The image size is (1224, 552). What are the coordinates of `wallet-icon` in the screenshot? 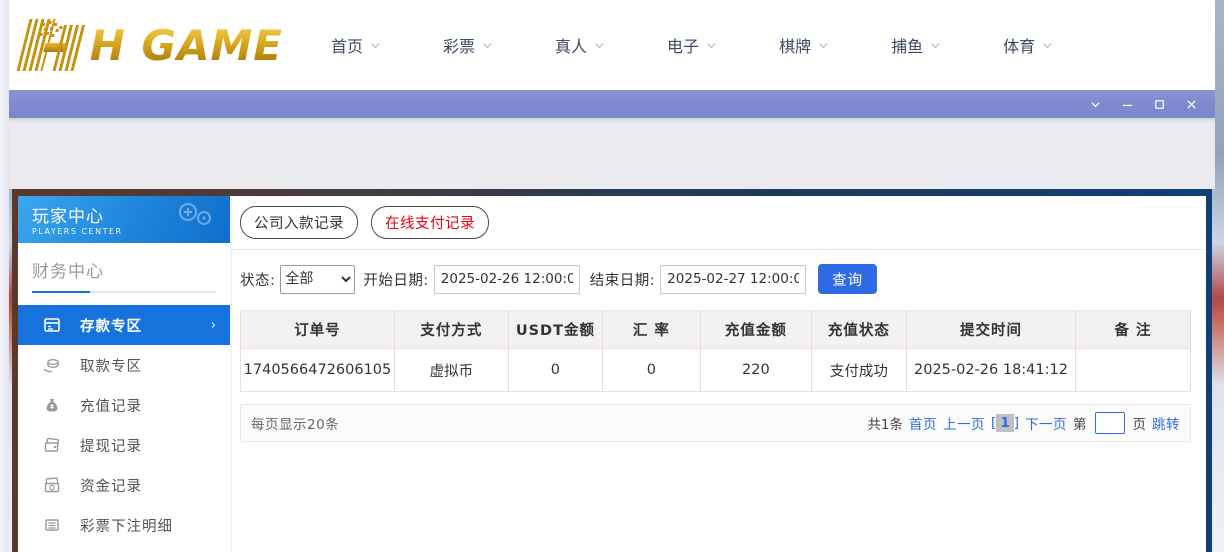 It's located at (51, 445).